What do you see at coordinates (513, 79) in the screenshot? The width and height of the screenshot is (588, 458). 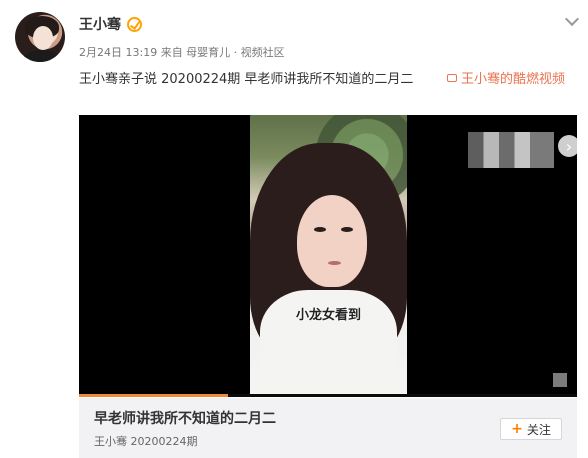 I see `video-link-text: 王小骞的酷燃视频` at bounding box center [513, 79].